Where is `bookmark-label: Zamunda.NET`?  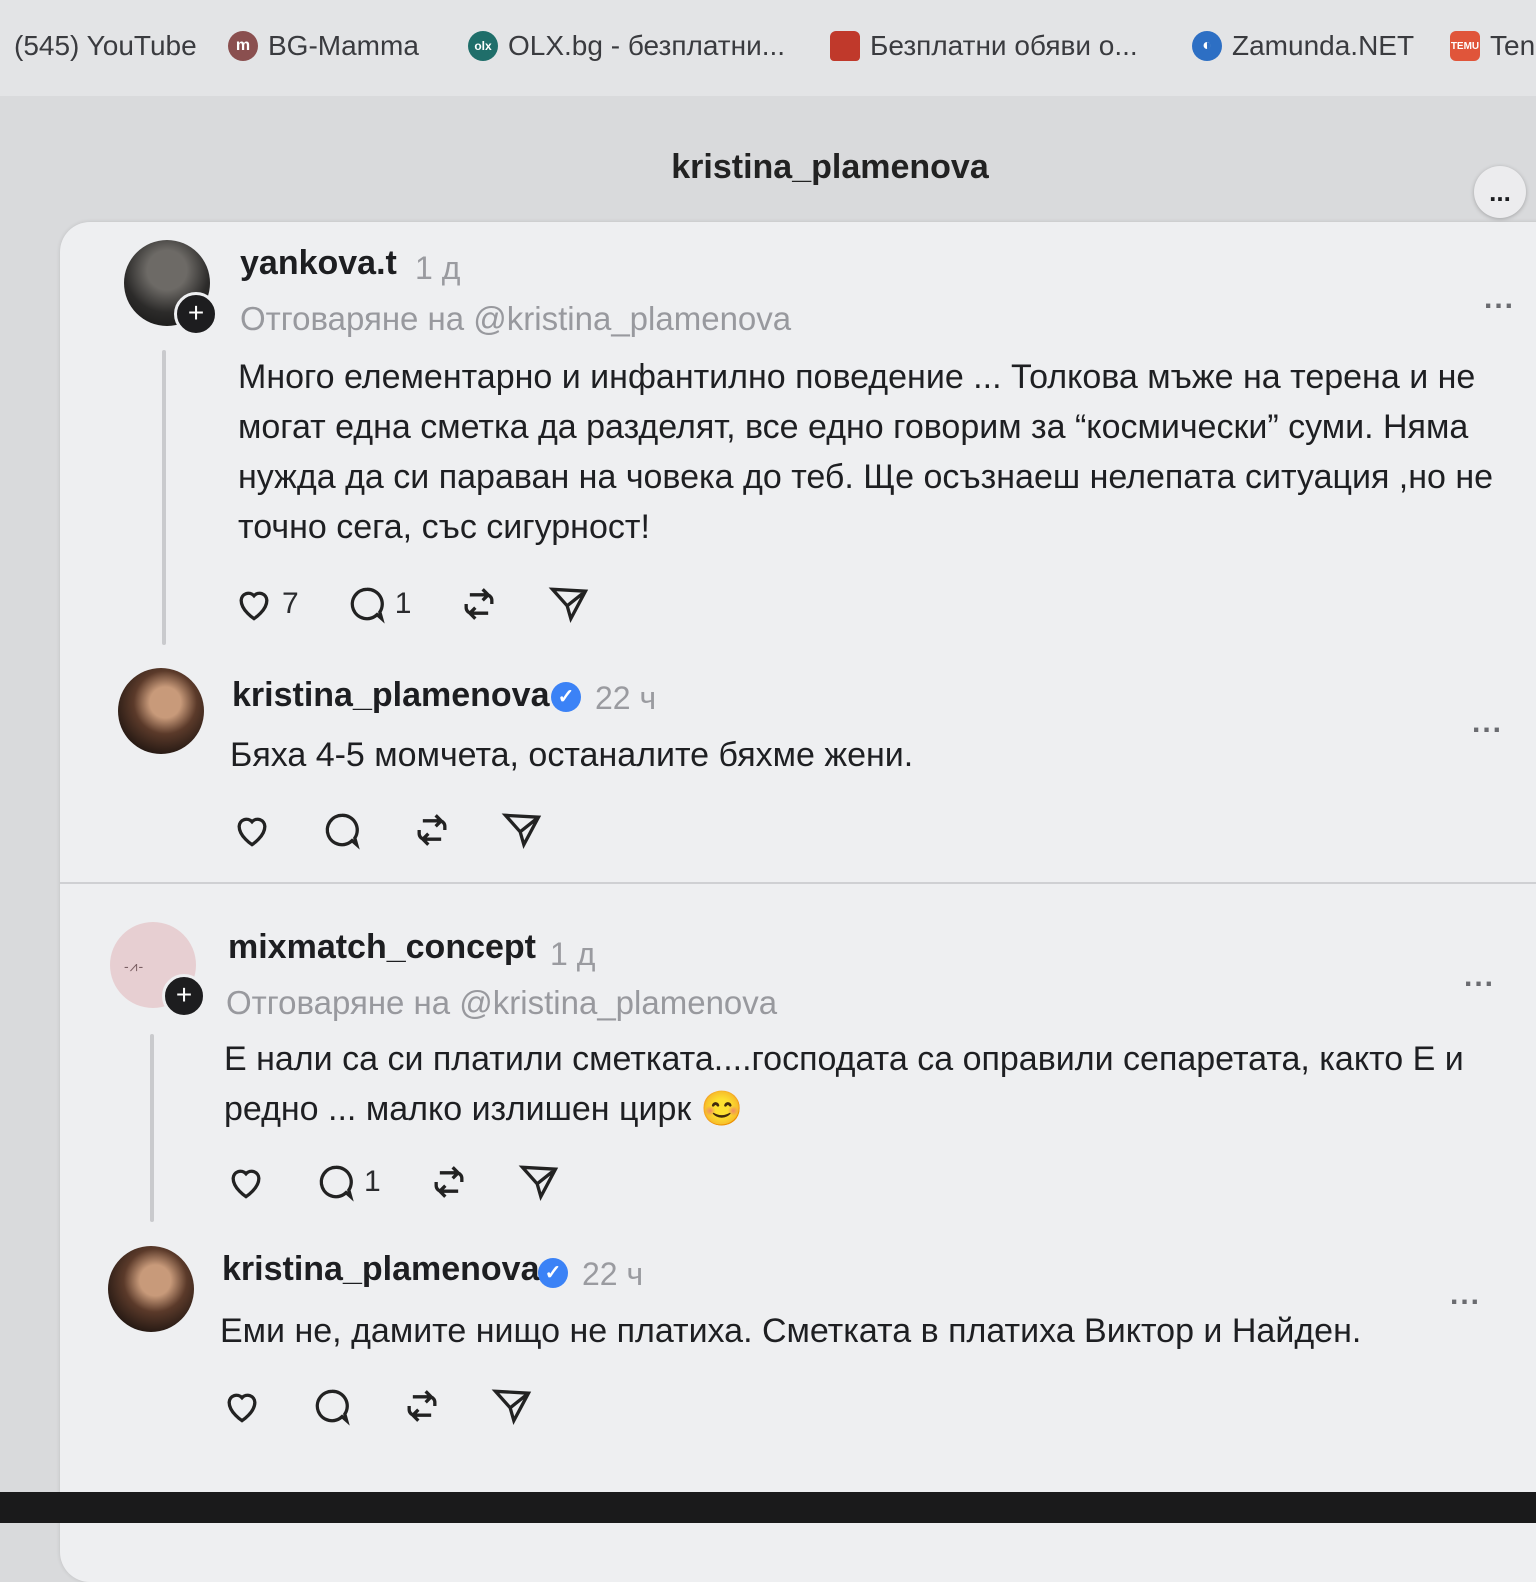 bookmark-label: Zamunda.NET is located at coordinates (1323, 45).